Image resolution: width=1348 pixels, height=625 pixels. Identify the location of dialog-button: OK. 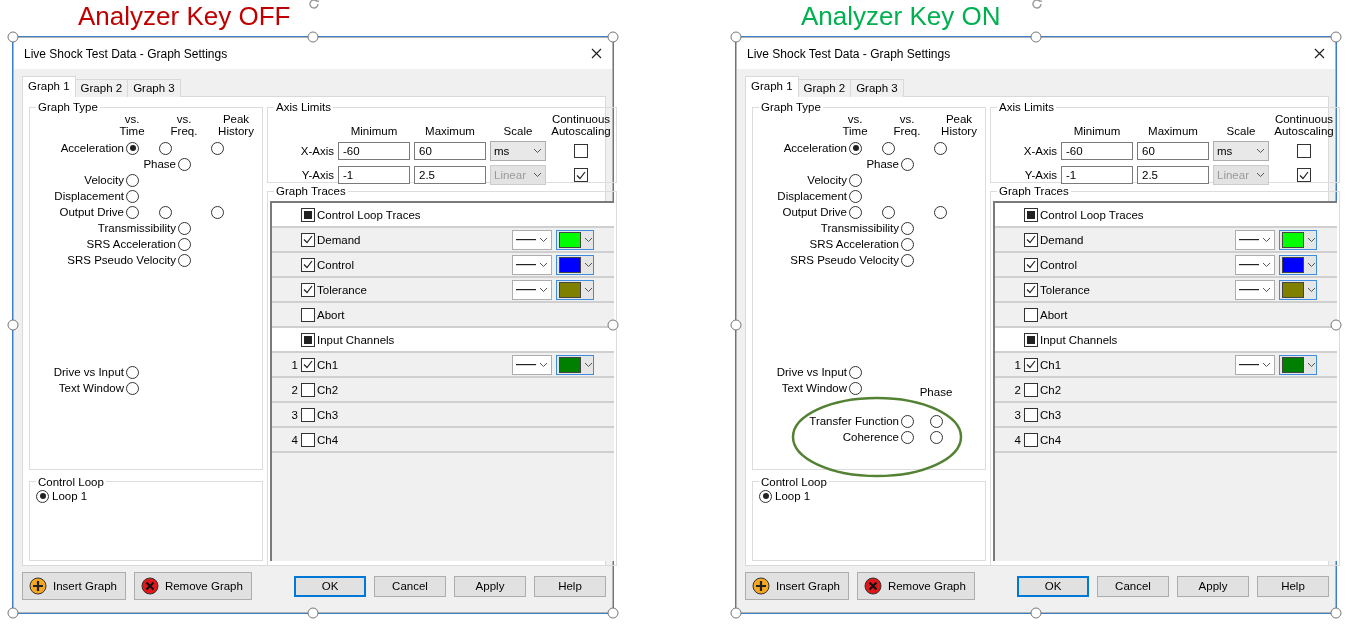
(330, 586).